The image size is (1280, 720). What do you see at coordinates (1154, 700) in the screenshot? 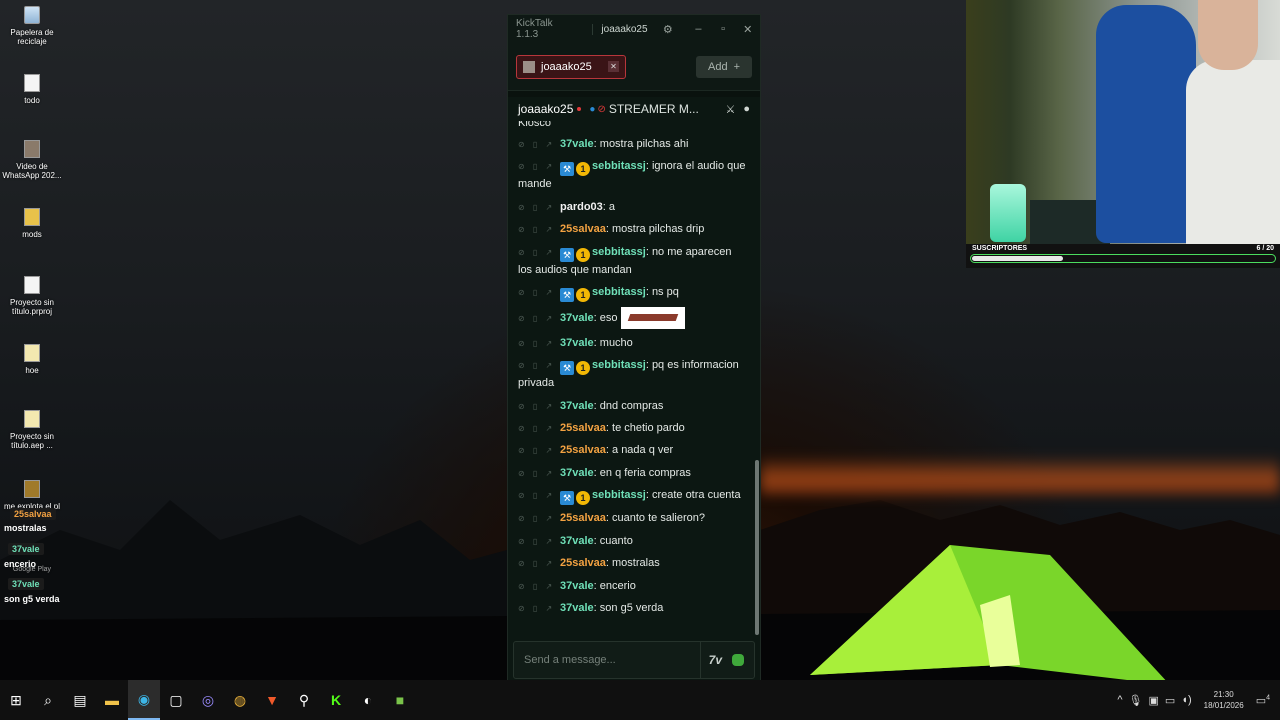
I see `meet-now-icon: ▣` at bounding box center [1154, 700].